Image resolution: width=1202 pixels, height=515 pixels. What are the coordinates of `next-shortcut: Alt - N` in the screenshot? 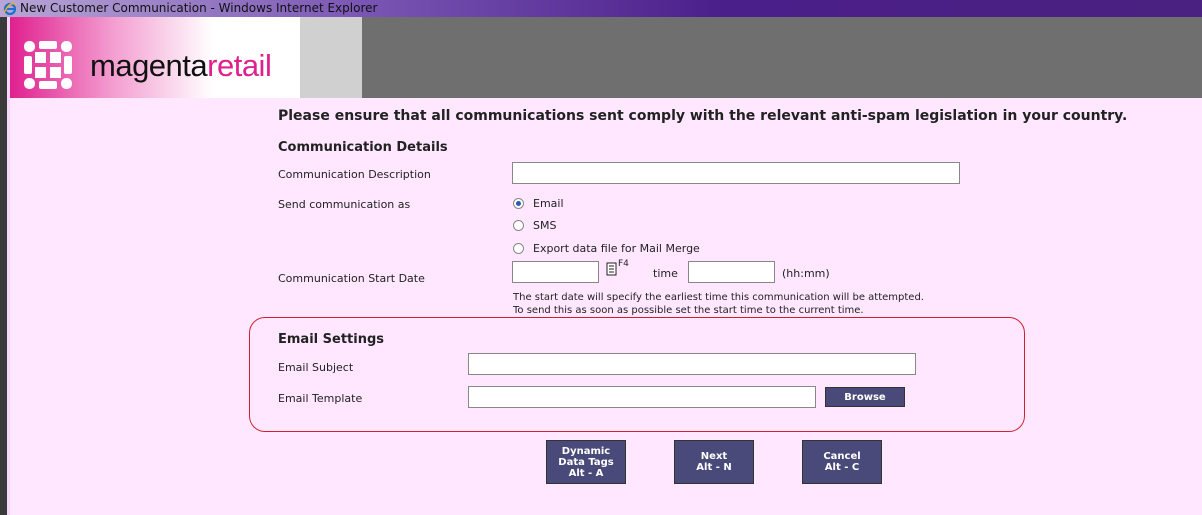 It's located at (714, 467).